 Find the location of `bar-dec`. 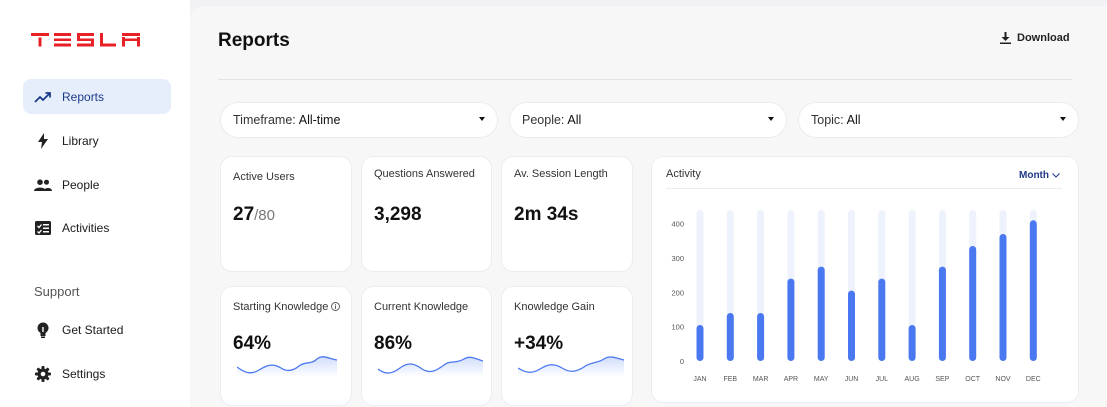

bar-dec is located at coordinates (1033, 290).